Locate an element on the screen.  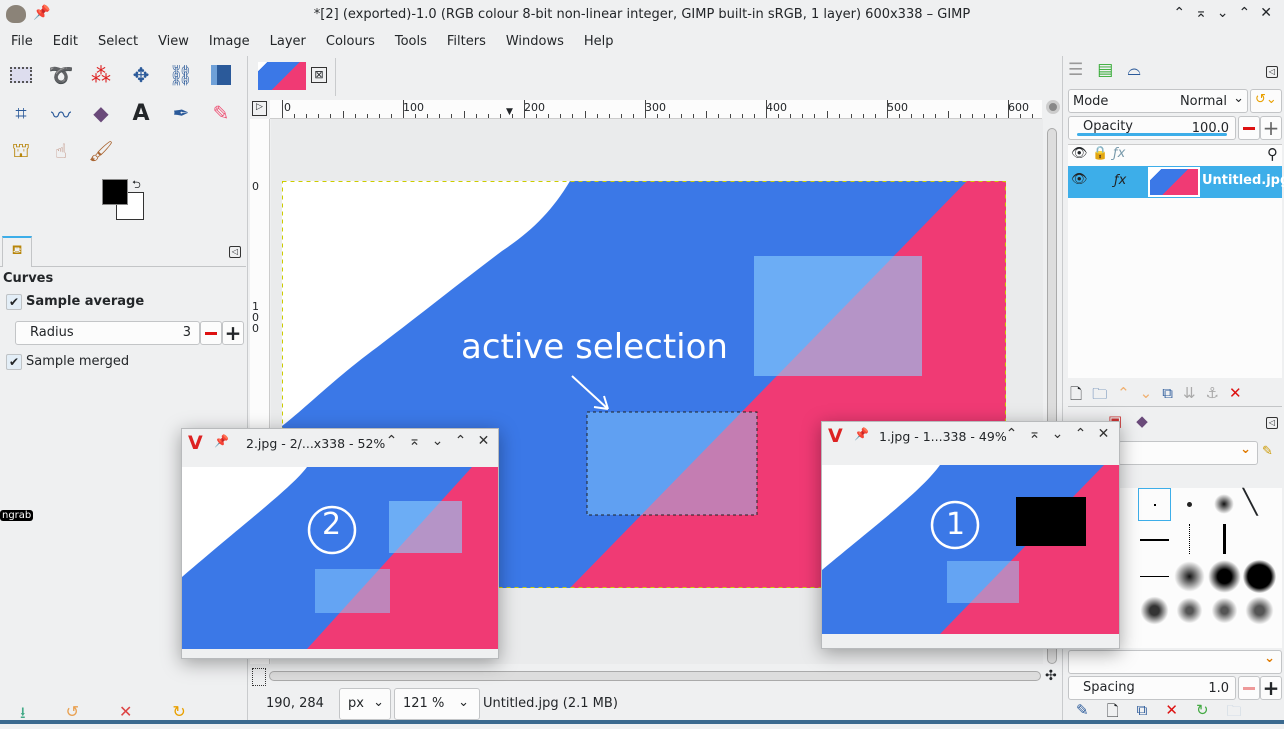
horizontal-scrollbar is located at coordinates (655, 676).